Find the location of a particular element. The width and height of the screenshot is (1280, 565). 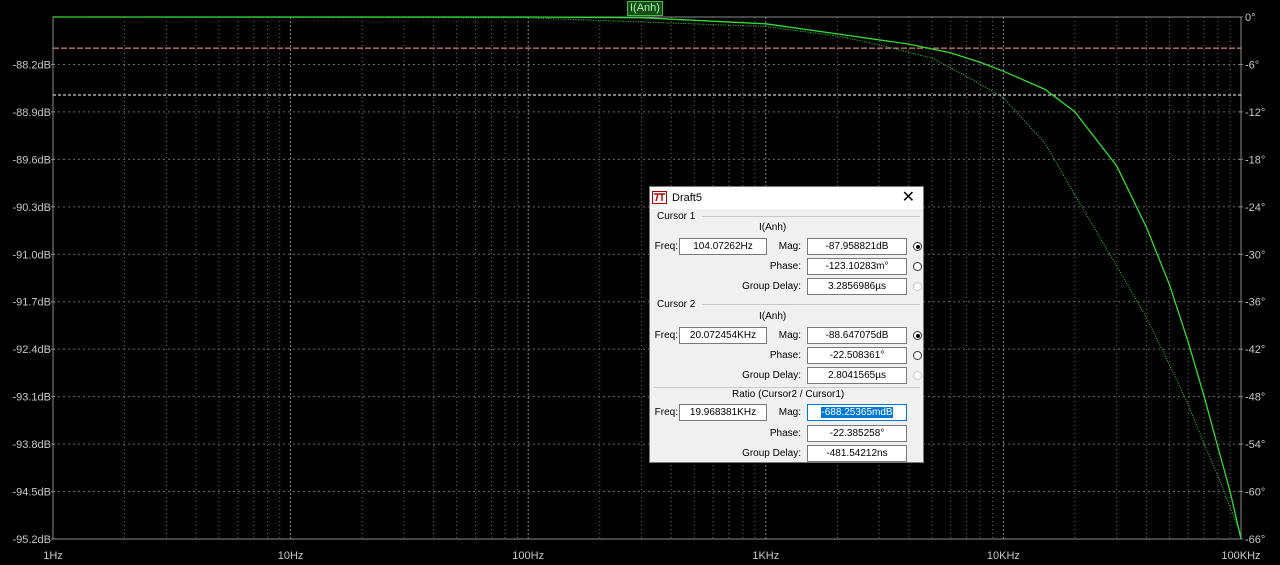

right-tick-label: -48° is located at coordinates (1255, 398).